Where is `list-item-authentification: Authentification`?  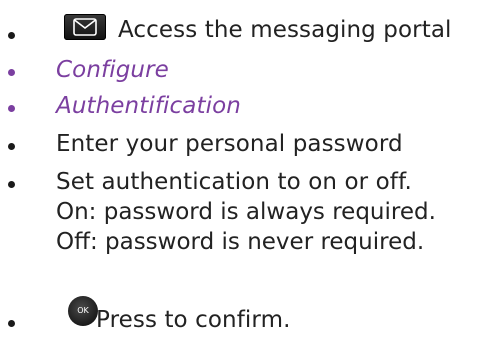
list-item-authentification: Authentification is located at coordinates (251, 105).